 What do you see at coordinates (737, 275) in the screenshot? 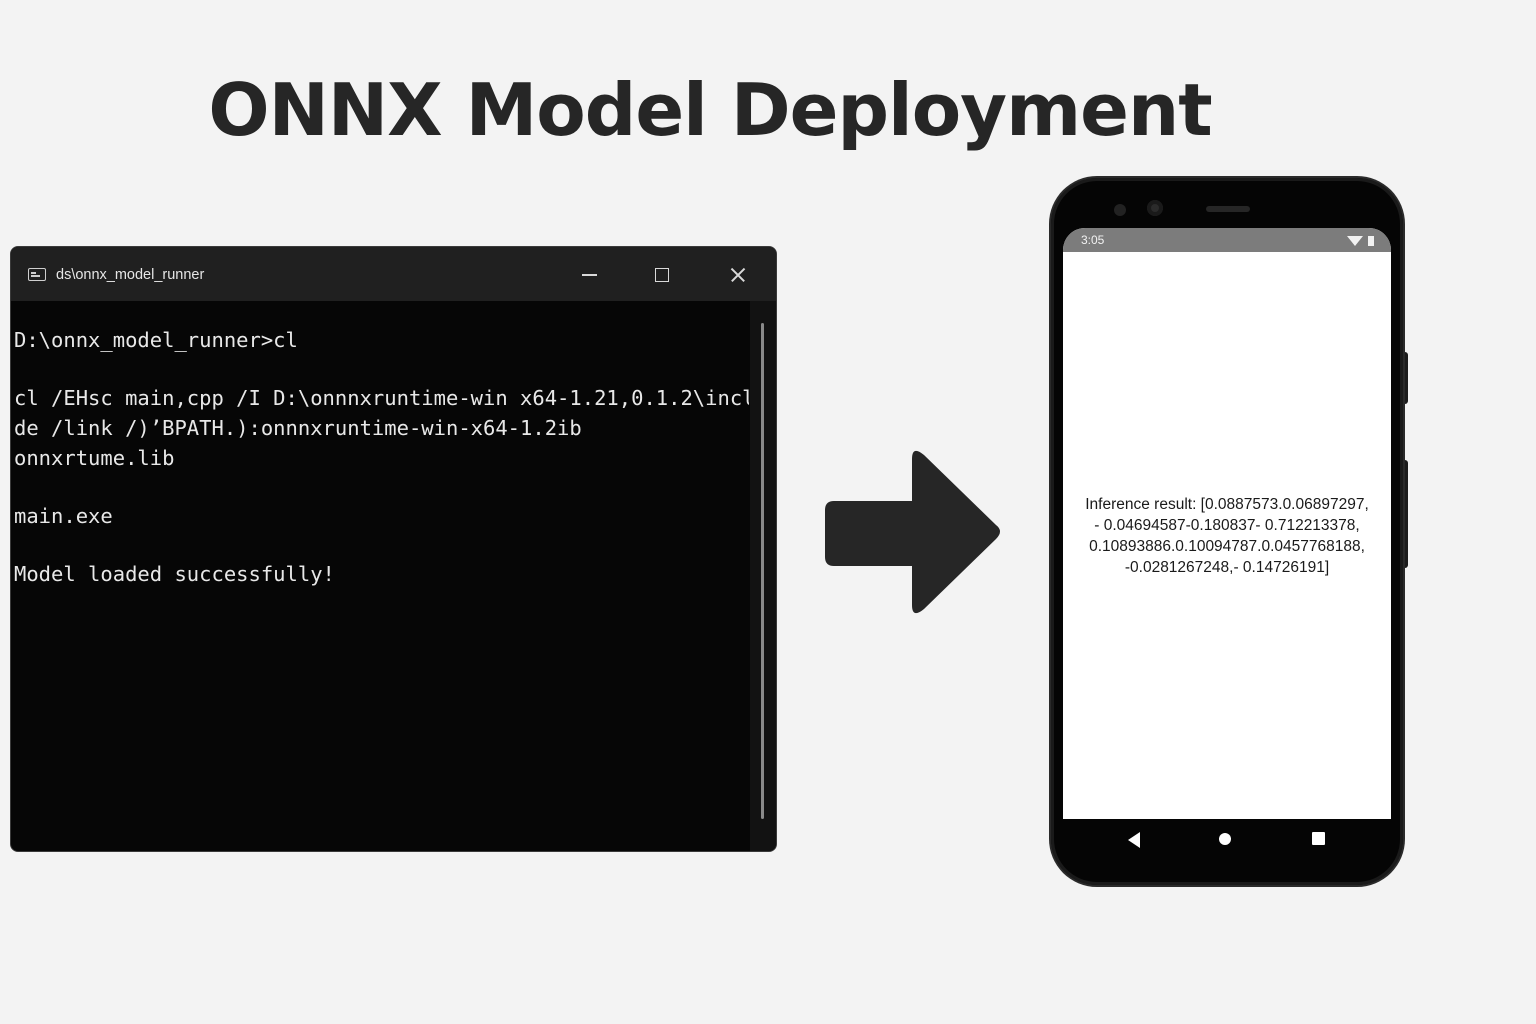
I see `close-icon` at bounding box center [737, 275].